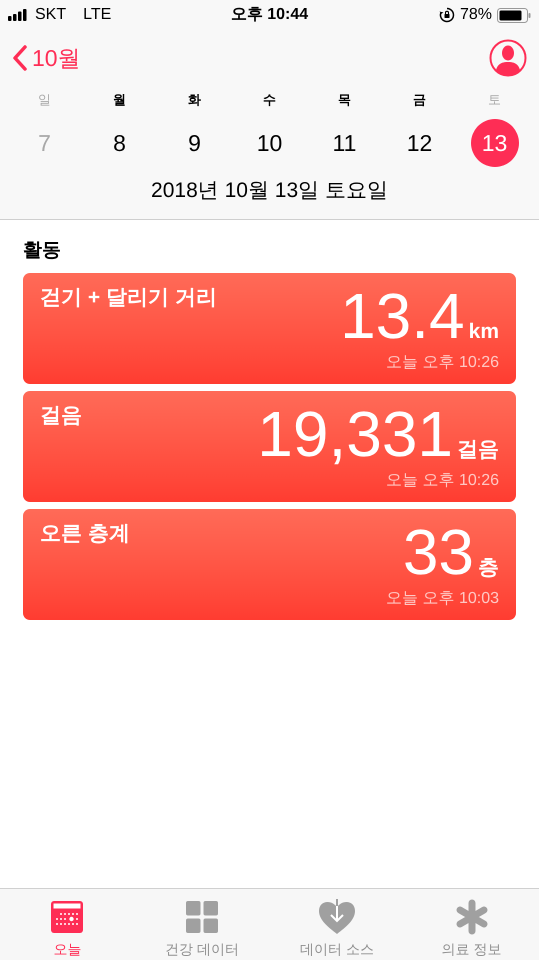 Image resolution: width=539 pixels, height=960 pixels. What do you see at coordinates (269, 191) in the screenshot?
I see `selected-date: 2018년 10월 13일 토요일` at bounding box center [269, 191].